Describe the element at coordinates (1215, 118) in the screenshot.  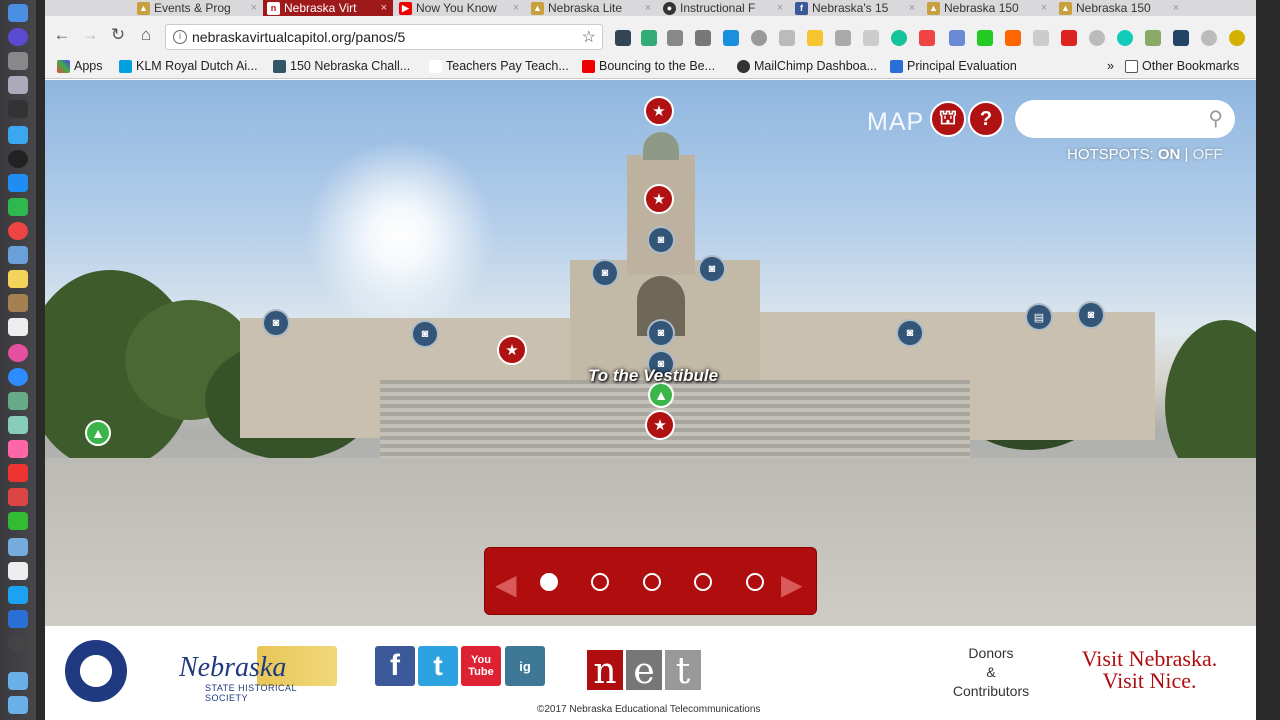
I see `search-icon: ⚲` at that location.